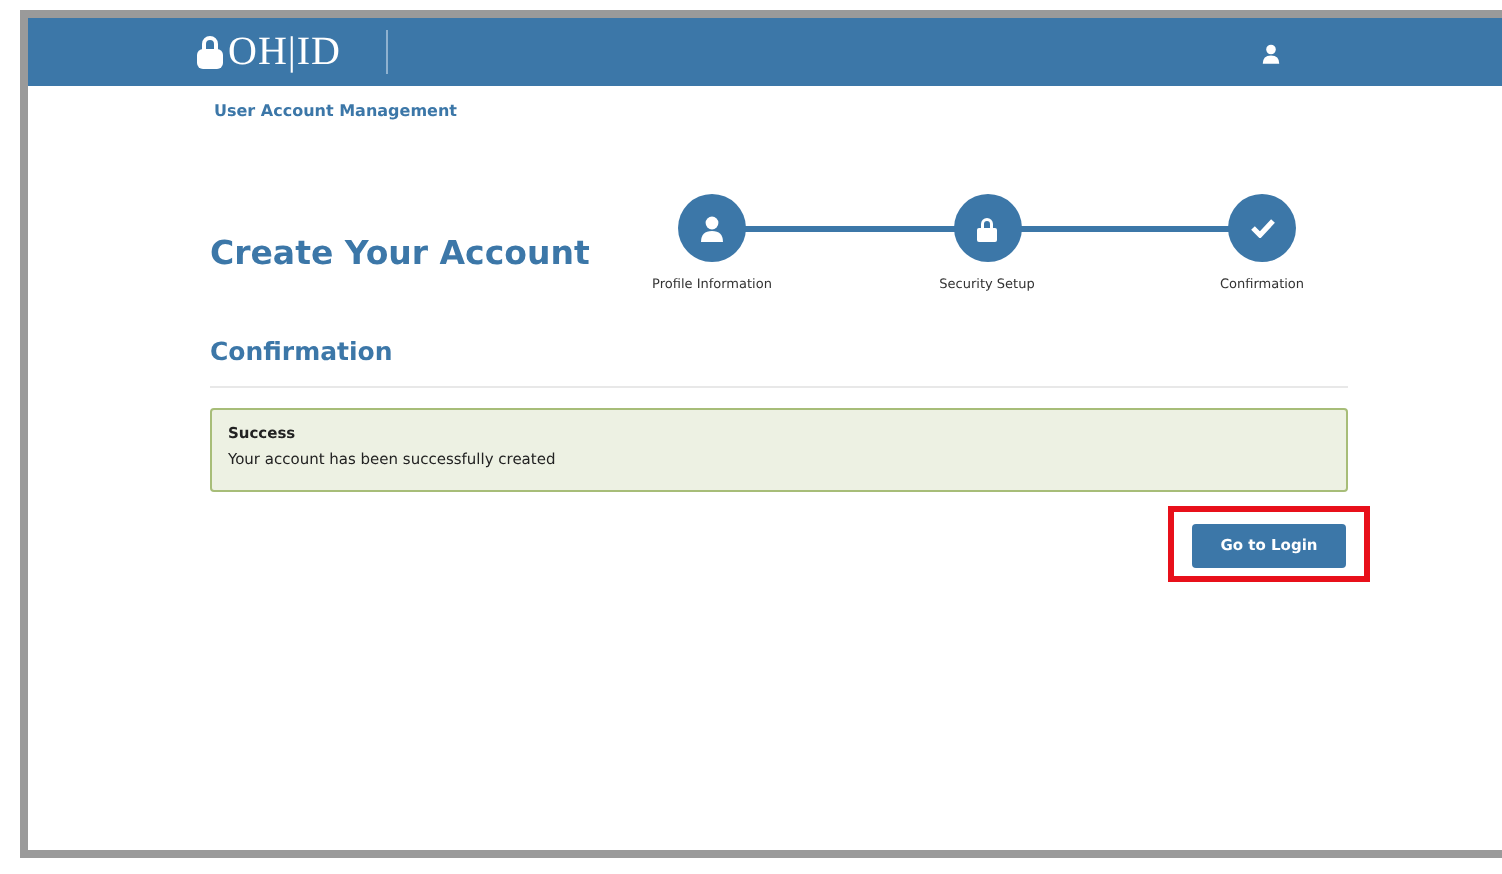  I want to click on user-icon, so click(1271, 54).